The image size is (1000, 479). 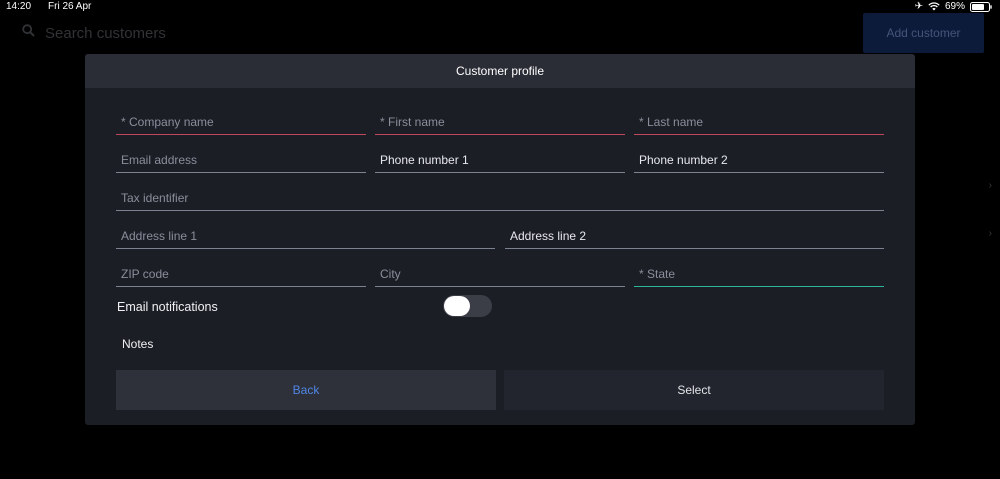 I want to click on status-icons: ✈ 69%, so click(x=953, y=6).